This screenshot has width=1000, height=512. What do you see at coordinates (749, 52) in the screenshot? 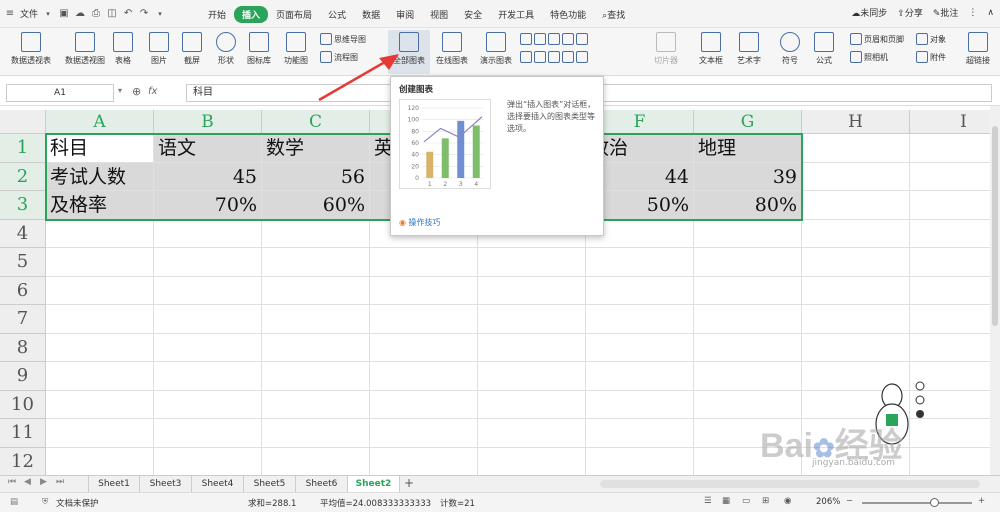
I see `wordart-button: 艺术字` at bounding box center [749, 52].